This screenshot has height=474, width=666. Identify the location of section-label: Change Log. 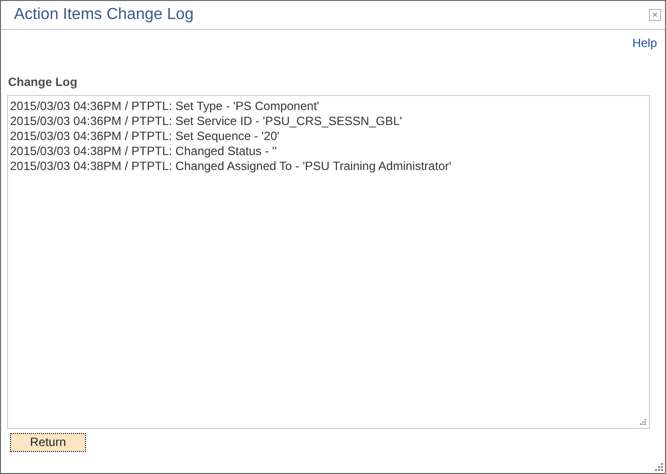
(43, 82).